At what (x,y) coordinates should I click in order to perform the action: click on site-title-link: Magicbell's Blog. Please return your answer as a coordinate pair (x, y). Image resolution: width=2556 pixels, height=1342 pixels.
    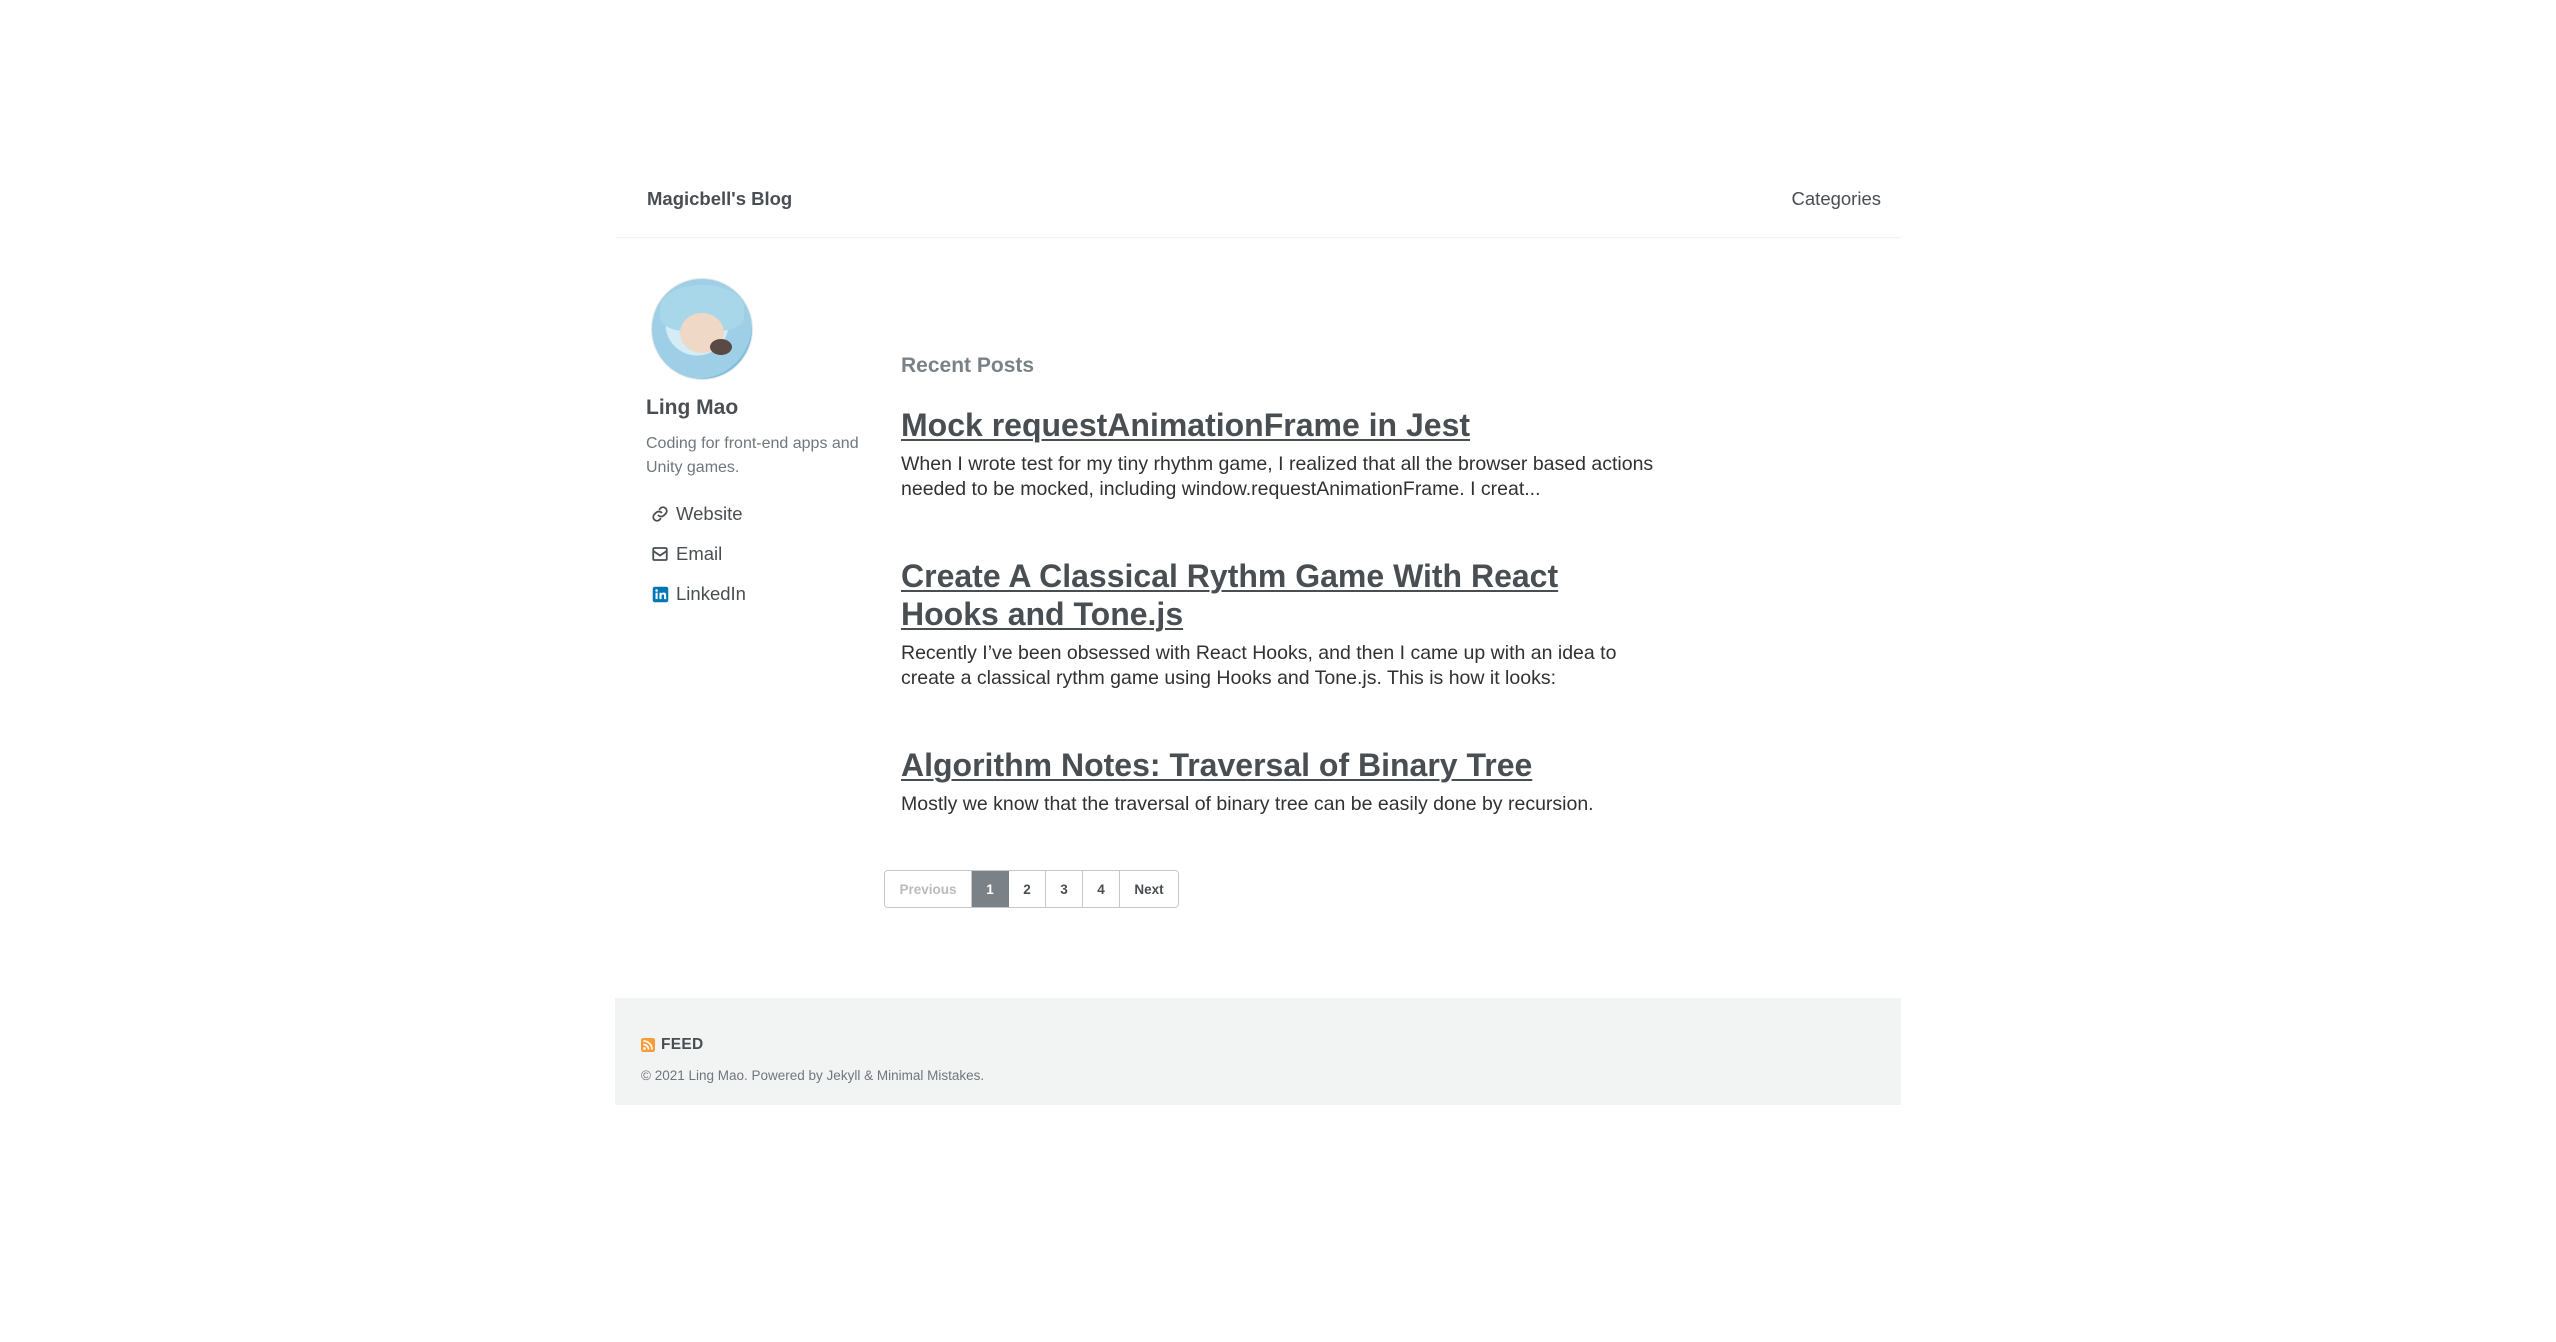
    Looking at the image, I should click on (719, 199).